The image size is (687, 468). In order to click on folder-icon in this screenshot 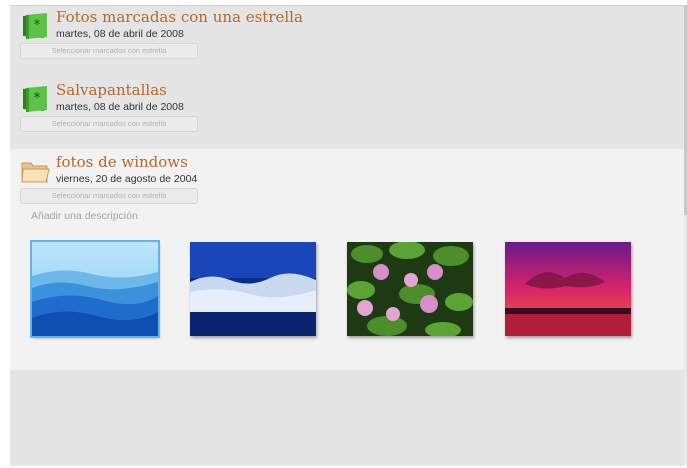, I will do `click(35, 172)`.